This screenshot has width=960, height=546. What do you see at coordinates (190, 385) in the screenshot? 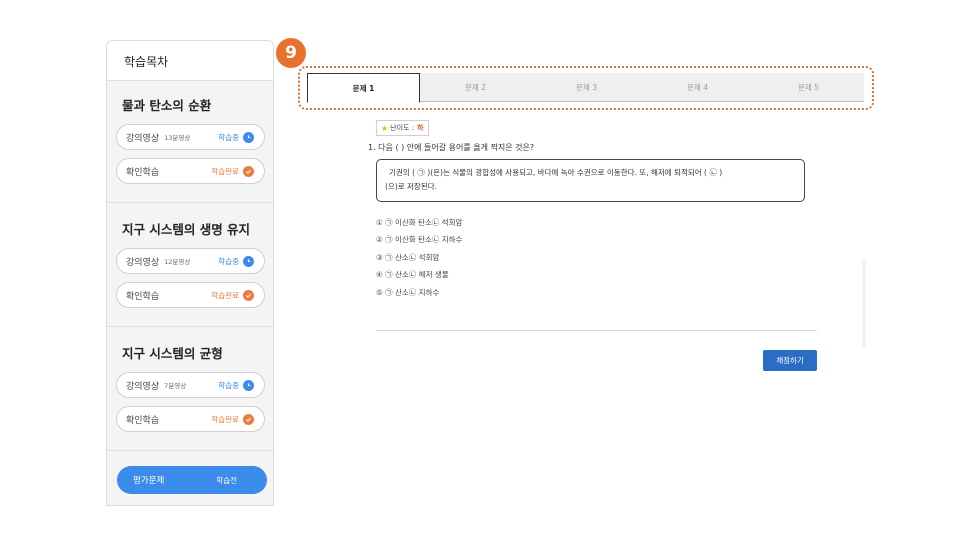
I see `lecture-video-item: 강의영상 7분영상 학습중` at bounding box center [190, 385].